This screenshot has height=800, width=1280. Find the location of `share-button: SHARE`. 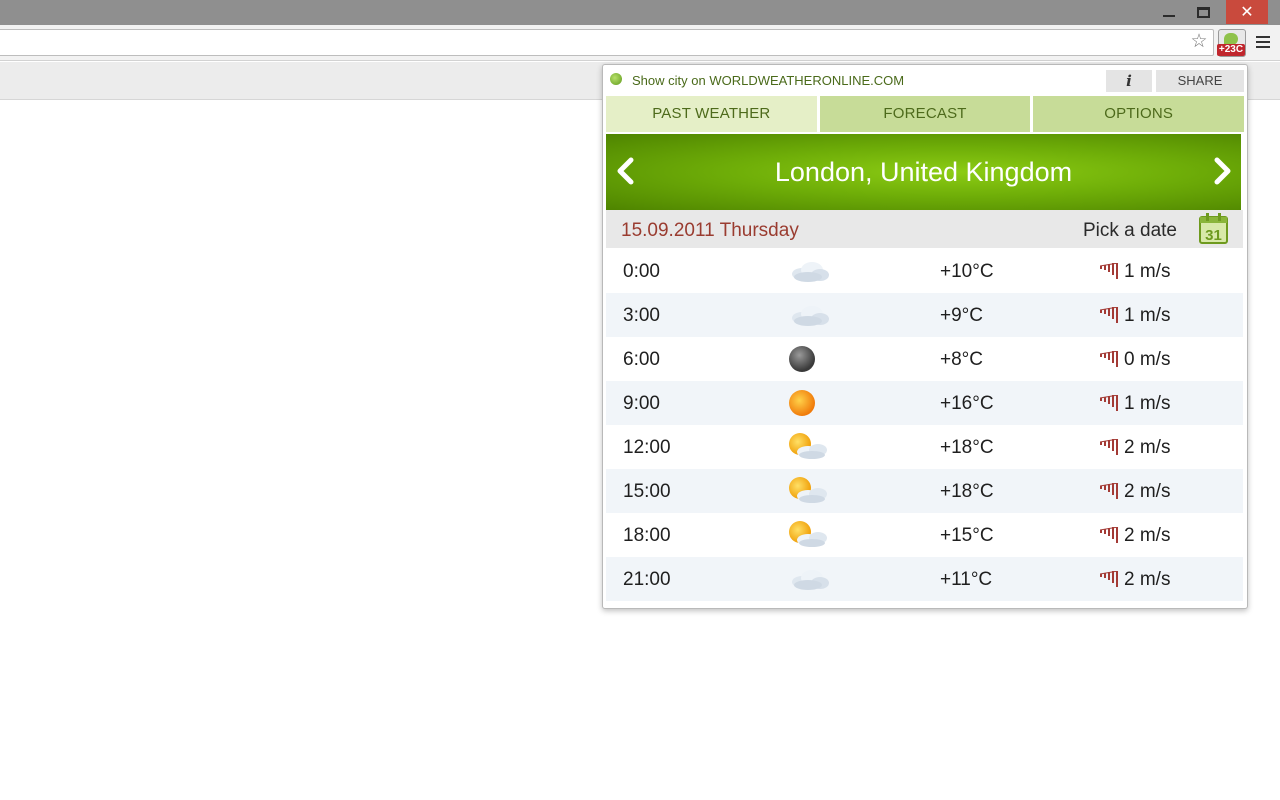

share-button: SHARE is located at coordinates (1200, 81).